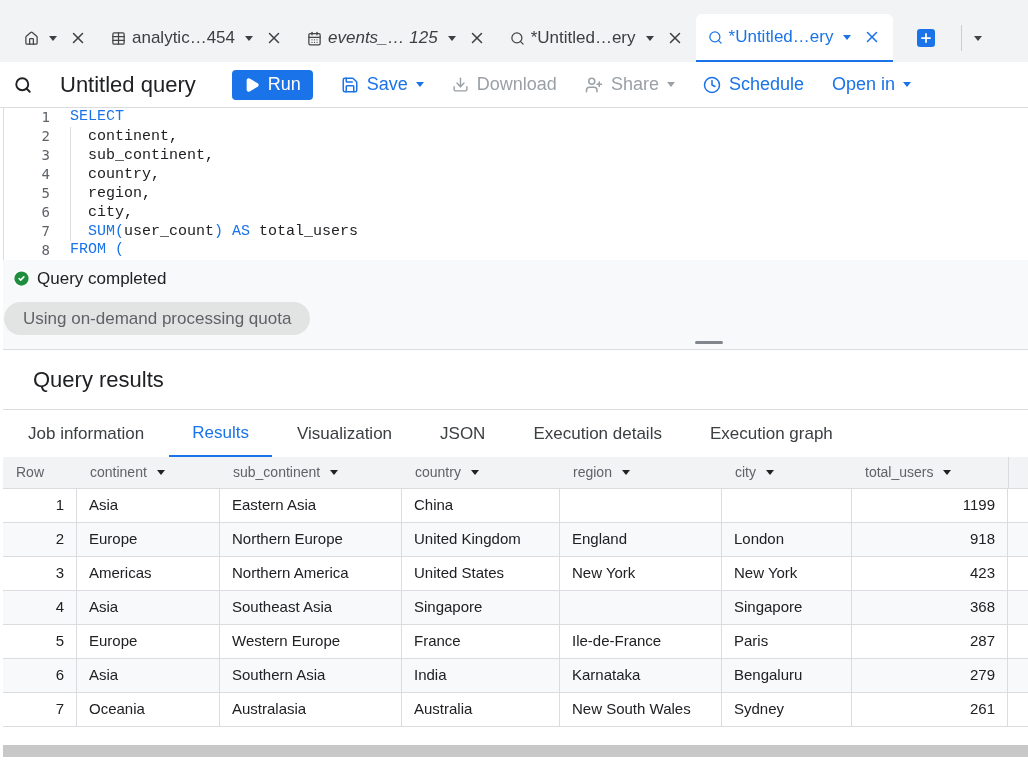 Image resolution: width=1028 pixels, height=761 pixels. What do you see at coordinates (118, 38) in the screenshot?
I see `table-icon` at bounding box center [118, 38].